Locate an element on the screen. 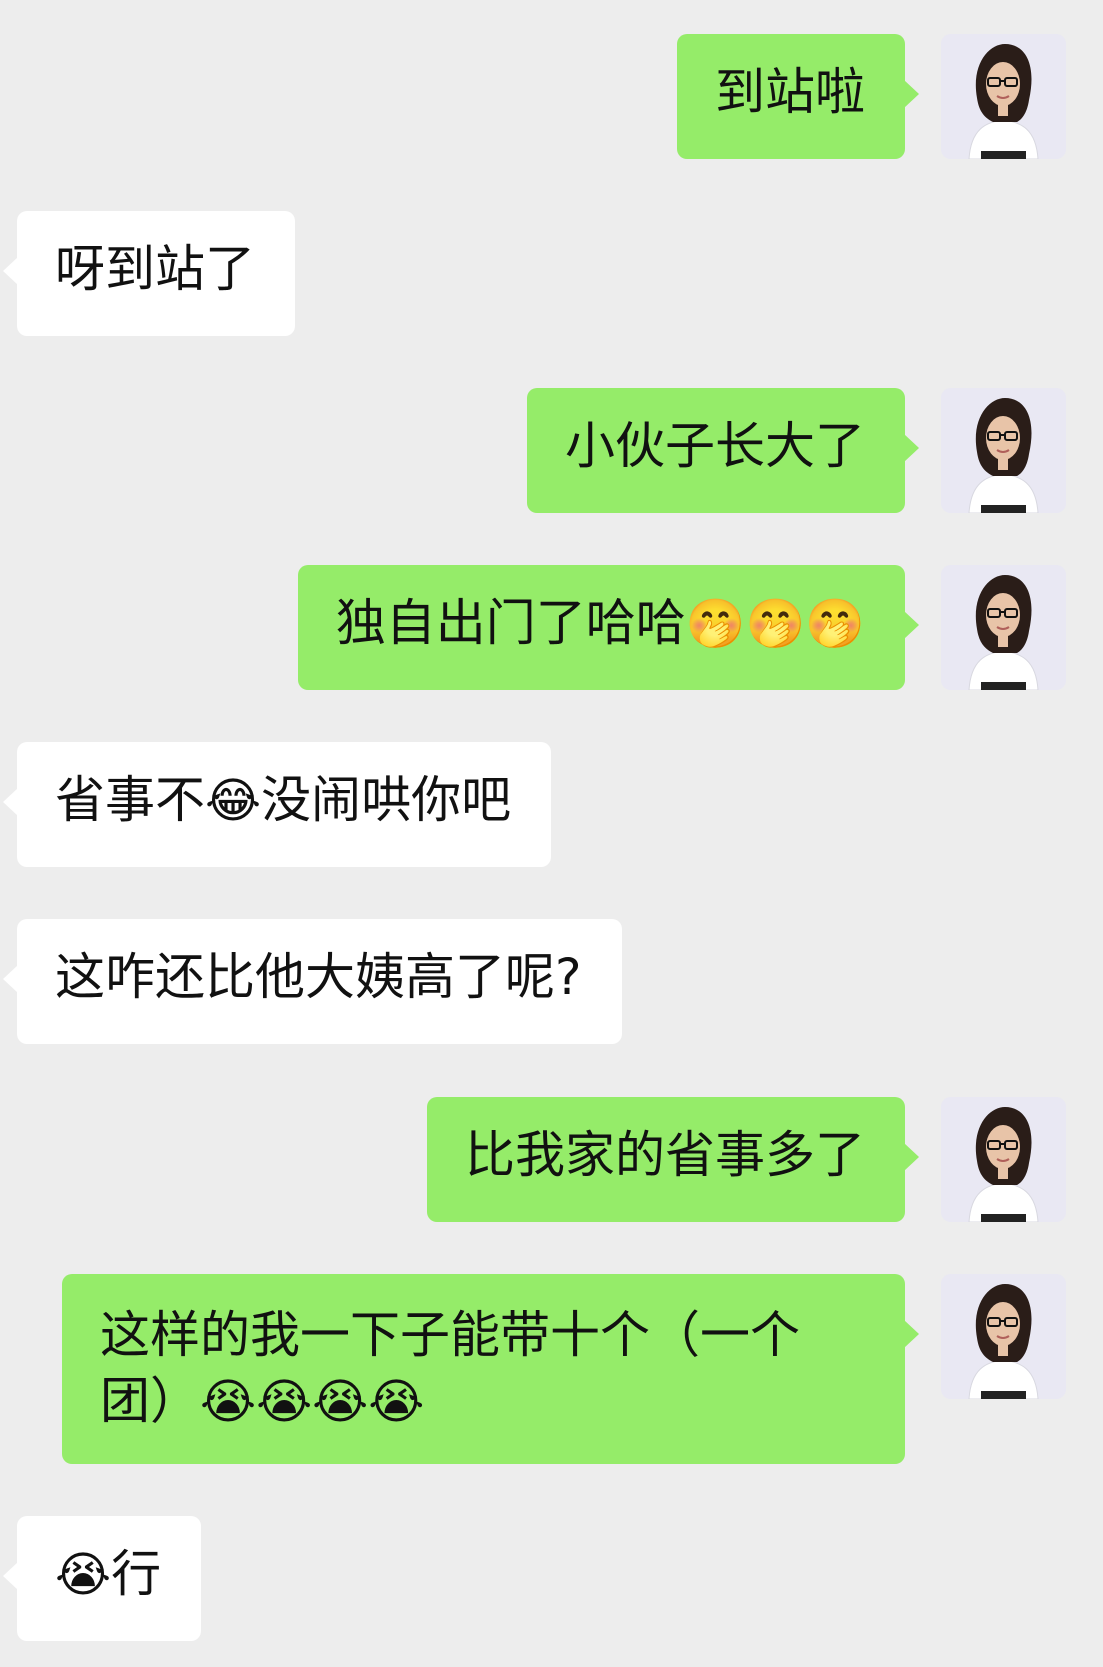  hand-over-mouth-emoji-icon: 🤭🤭🤭 is located at coordinates (775, 624).